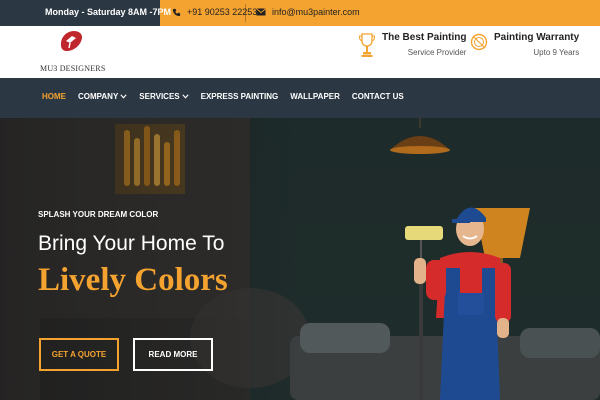 Image resolution: width=600 pixels, height=400 pixels. I want to click on feature-warranty: Painting Warranty Upto 9 Years, so click(524, 44).